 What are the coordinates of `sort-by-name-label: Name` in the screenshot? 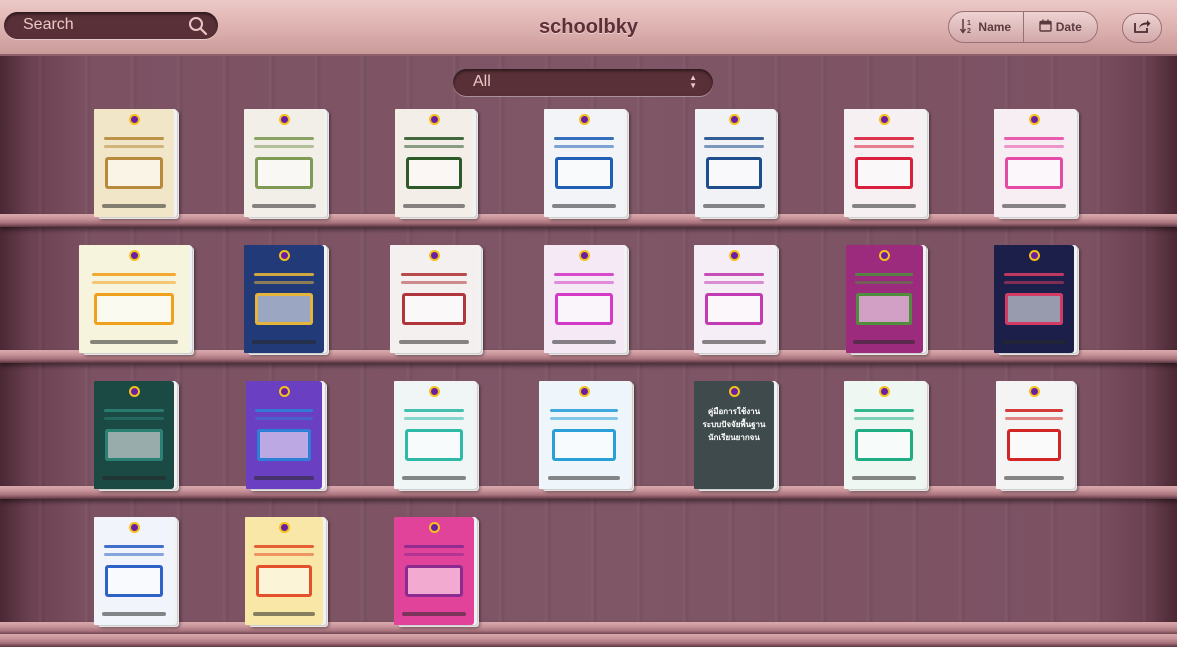 It's located at (995, 27).